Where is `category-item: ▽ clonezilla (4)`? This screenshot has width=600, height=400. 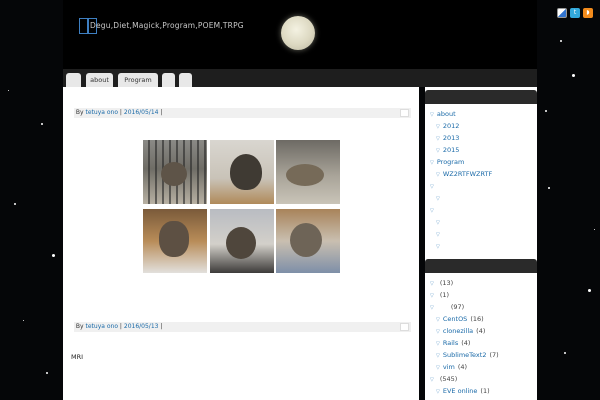 category-item: ▽ clonezilla (4) is located at coordinates (460, 331).